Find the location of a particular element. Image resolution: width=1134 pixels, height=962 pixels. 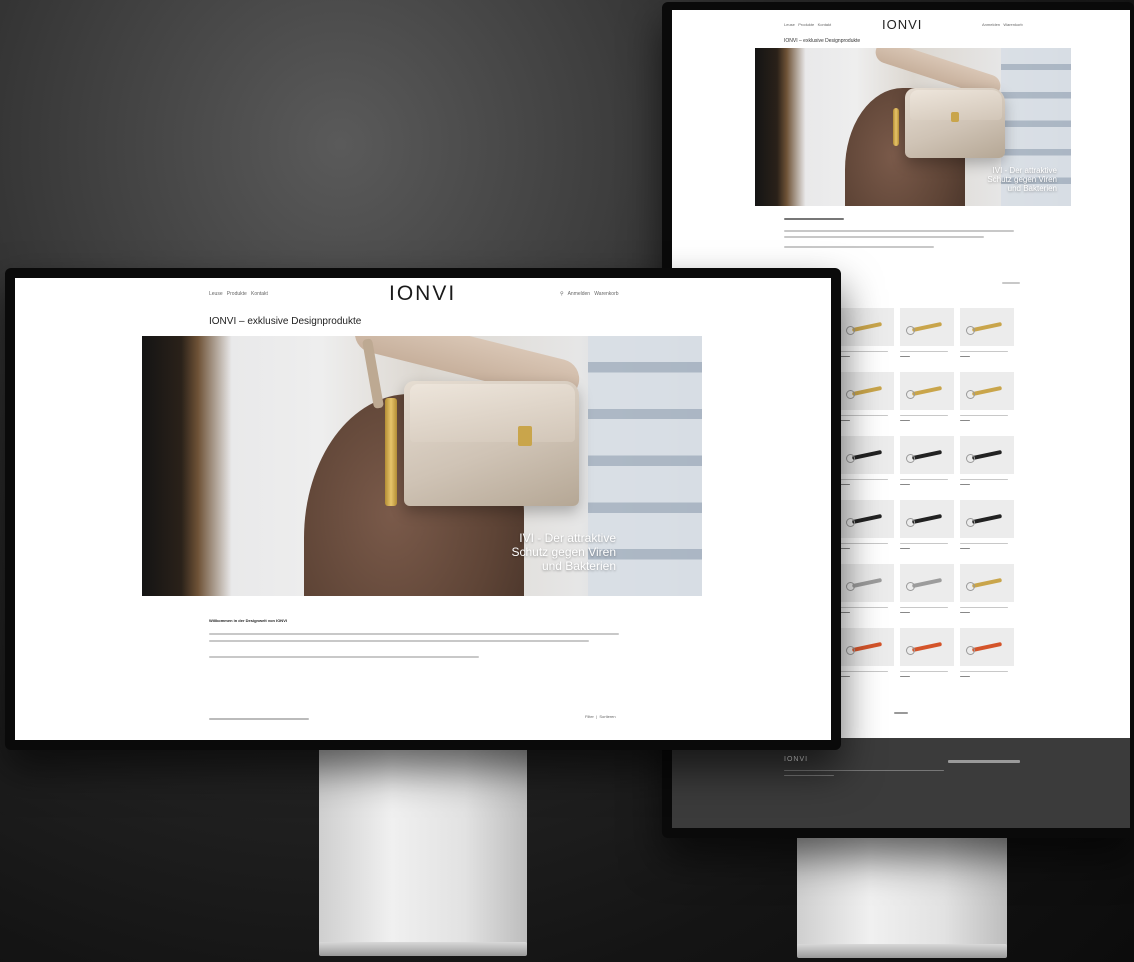

front-monitor-stand is located at coordinates (423, 847).